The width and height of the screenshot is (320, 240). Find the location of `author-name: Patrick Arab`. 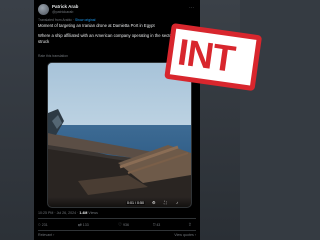

author-name: Patrick Arab is located at coordinates (65, 6).